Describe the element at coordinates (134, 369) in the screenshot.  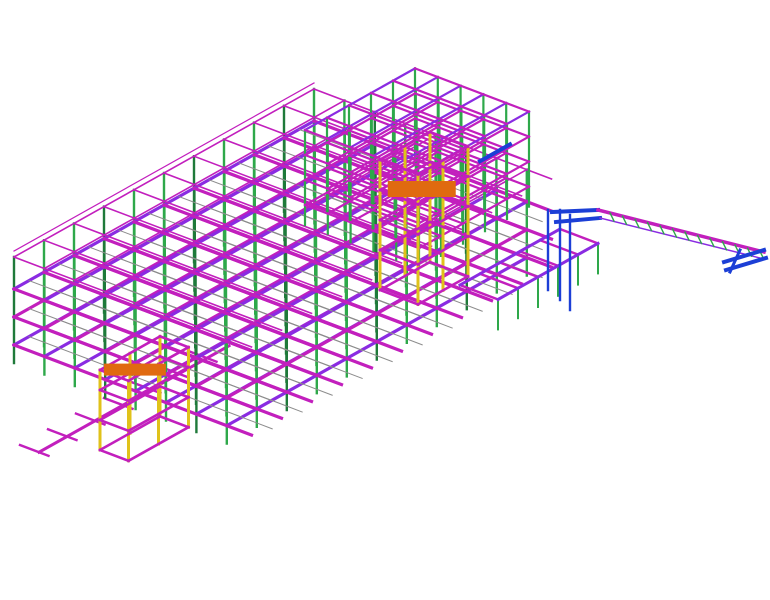
I see `stair-platform` at that location.